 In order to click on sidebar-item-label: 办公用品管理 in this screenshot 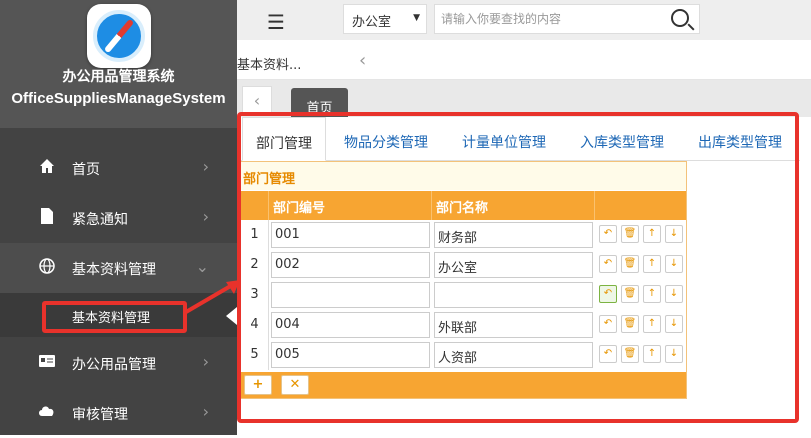, I will do `click(114, 365)`.